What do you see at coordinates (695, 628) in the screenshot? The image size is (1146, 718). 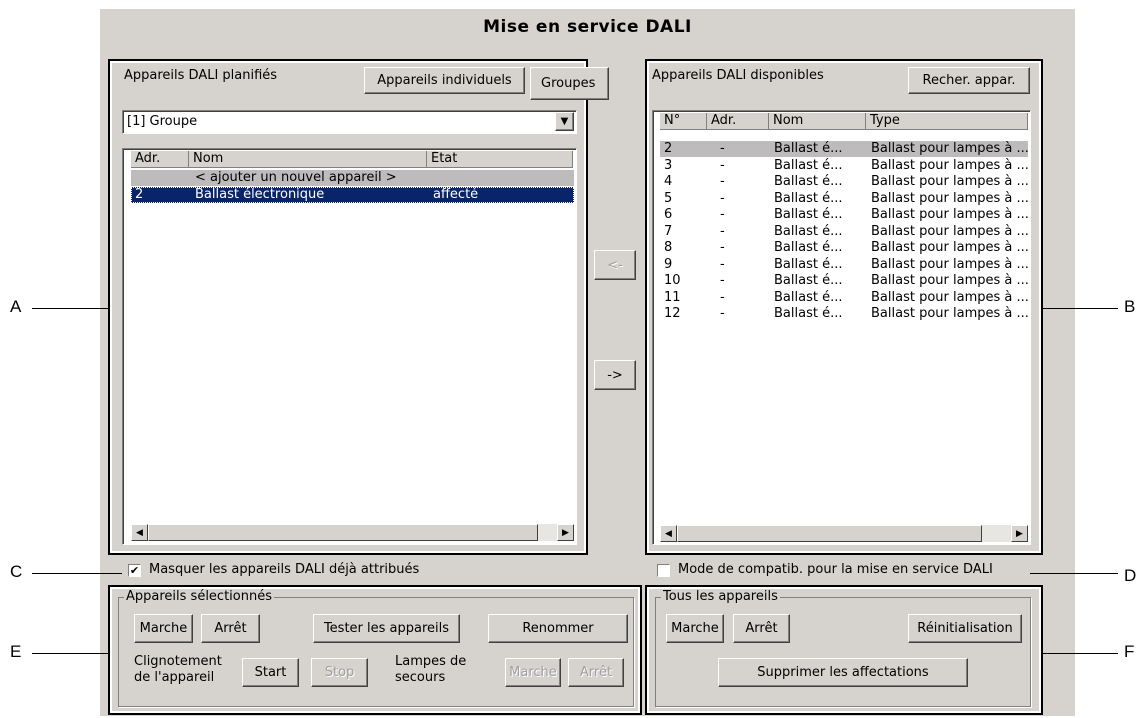 I see `all-on-button: Marche` at bounding box center [695, 628].